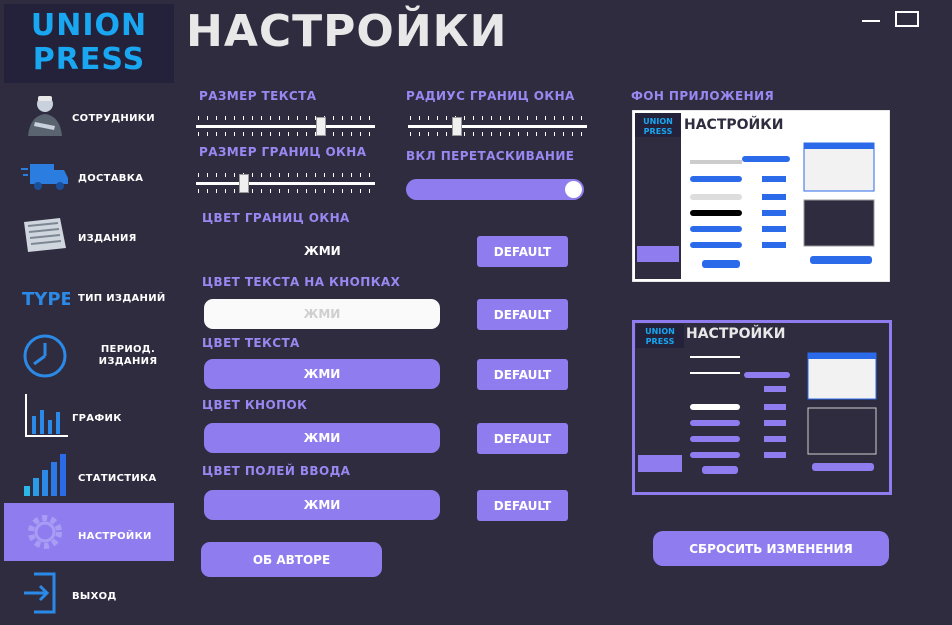 The image size is (952, 625). I want to click on button-color-press-button: ЖМИ, so click(322, 438).